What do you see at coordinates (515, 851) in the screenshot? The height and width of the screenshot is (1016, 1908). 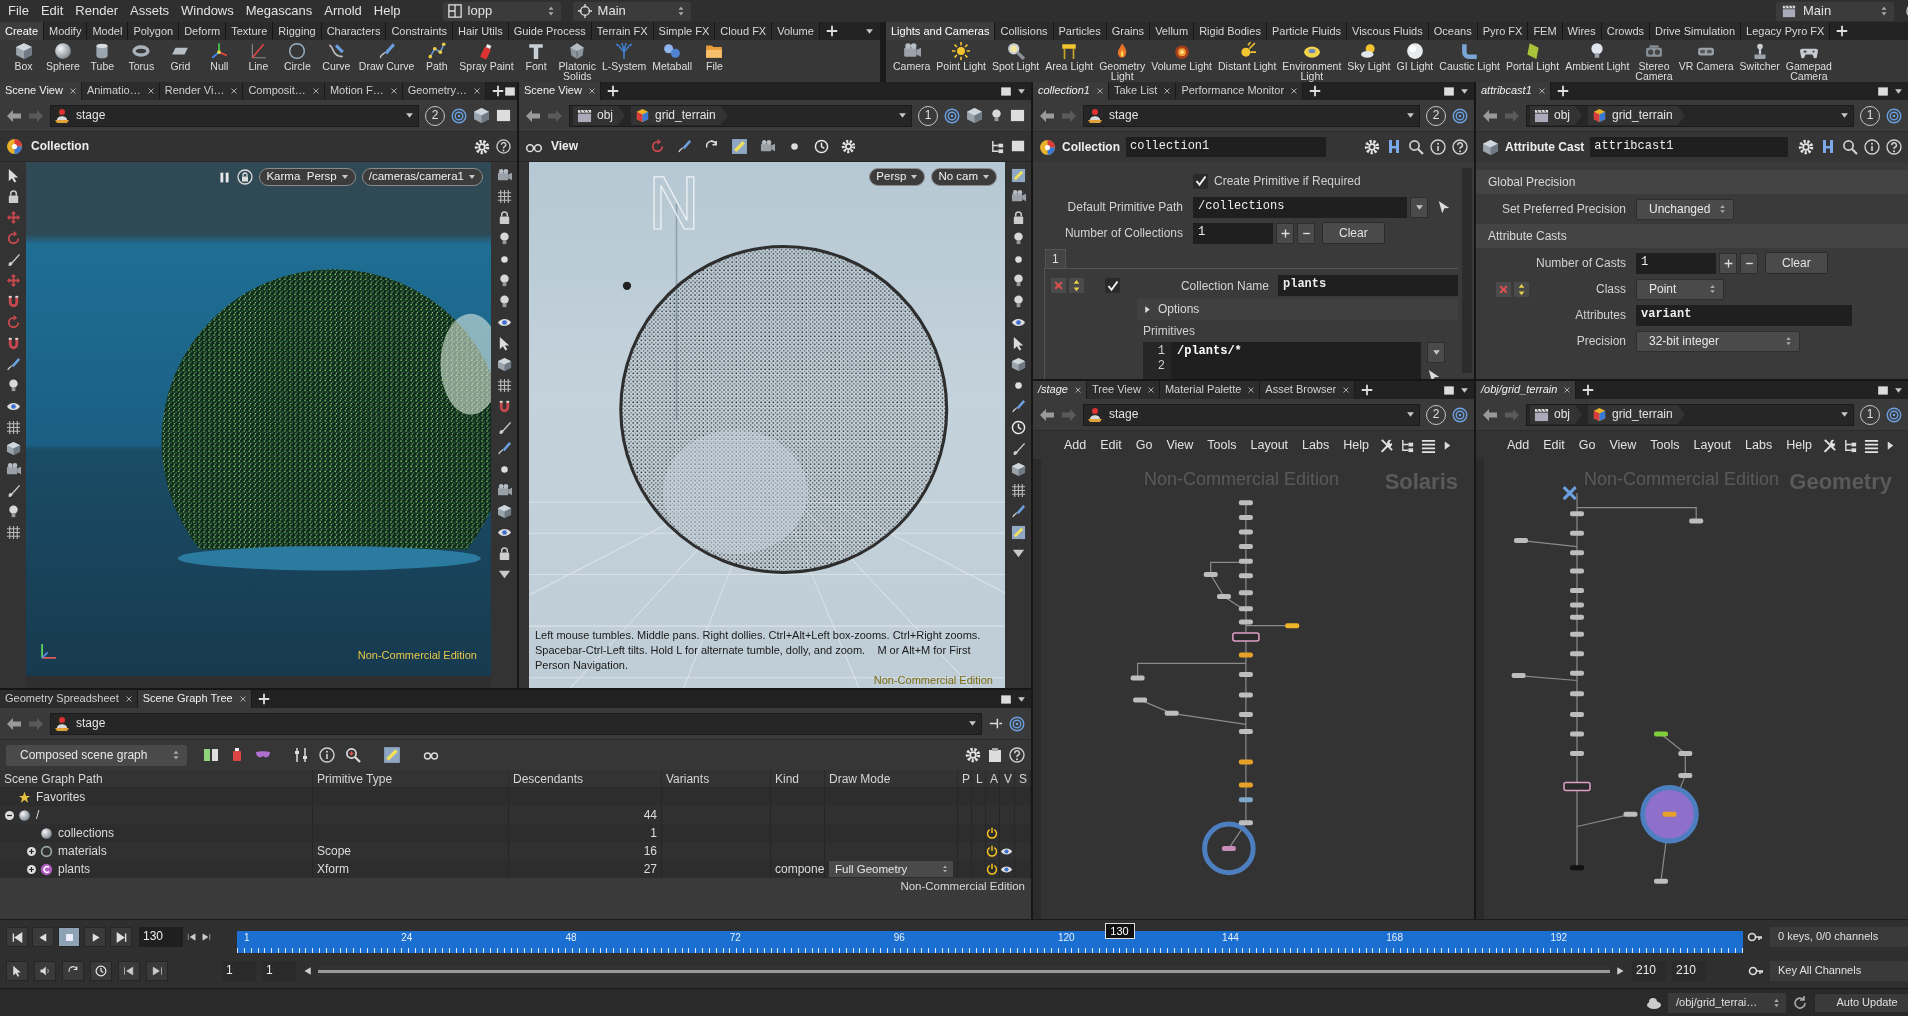 I see `table-row: materials Scope 16` at bounding box center [515, 851].